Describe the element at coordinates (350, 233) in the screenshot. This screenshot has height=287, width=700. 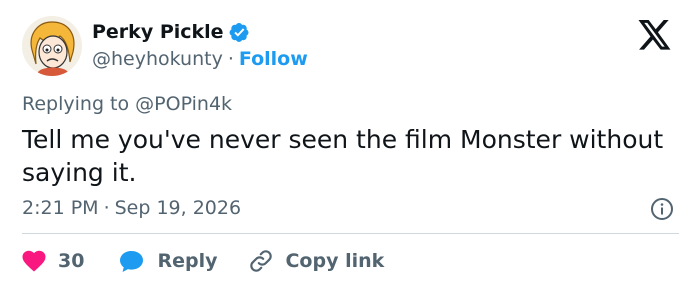
I see `divider` at that location.